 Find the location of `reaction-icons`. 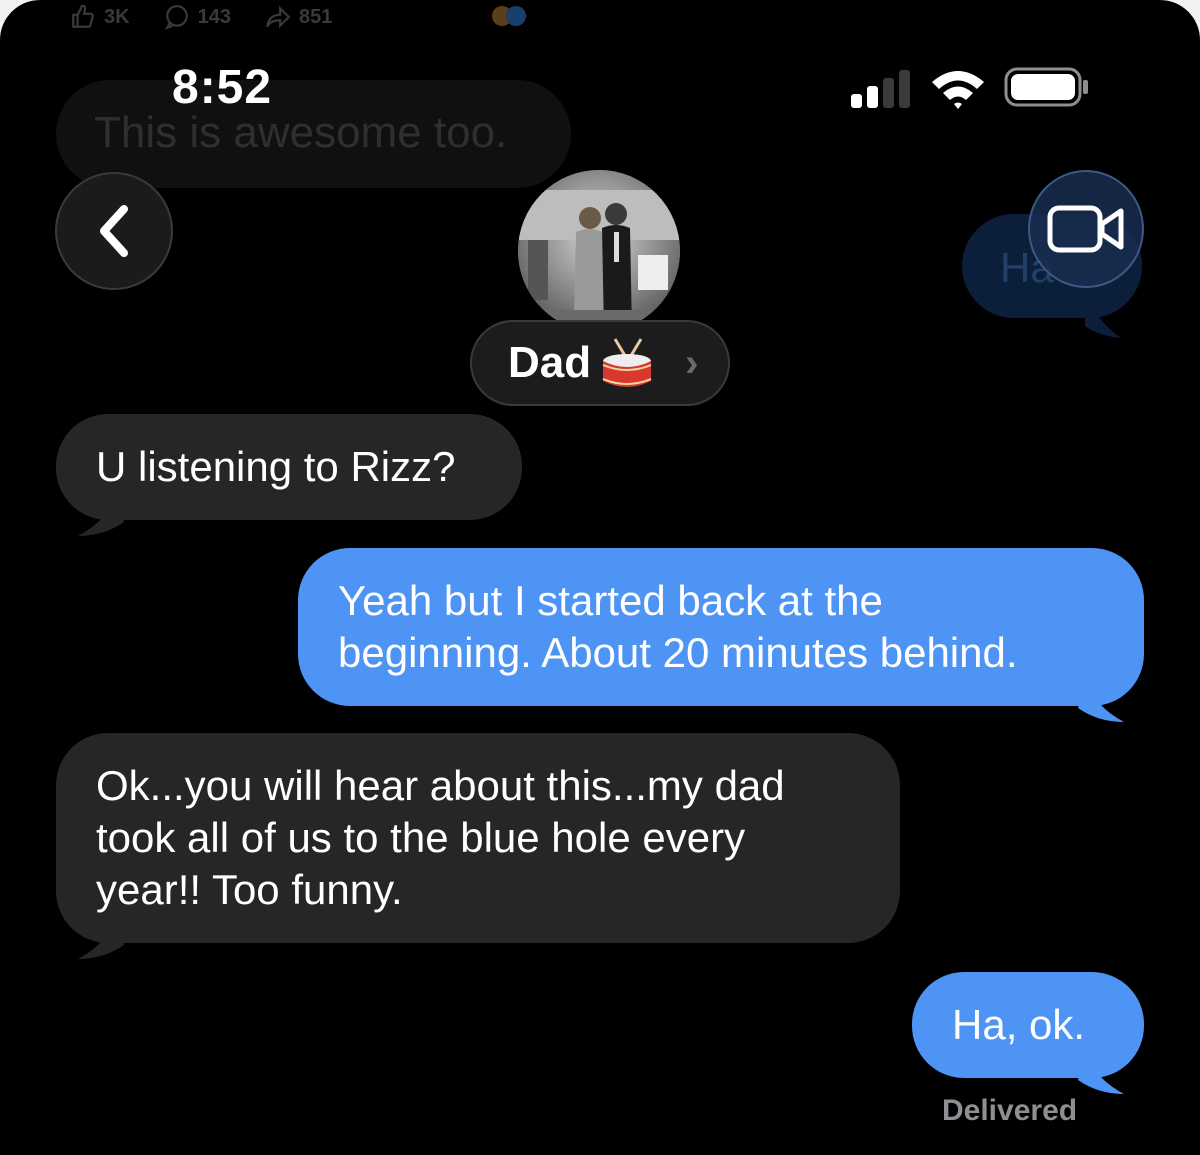

reaction-icons is located at coordinates (509, 16).